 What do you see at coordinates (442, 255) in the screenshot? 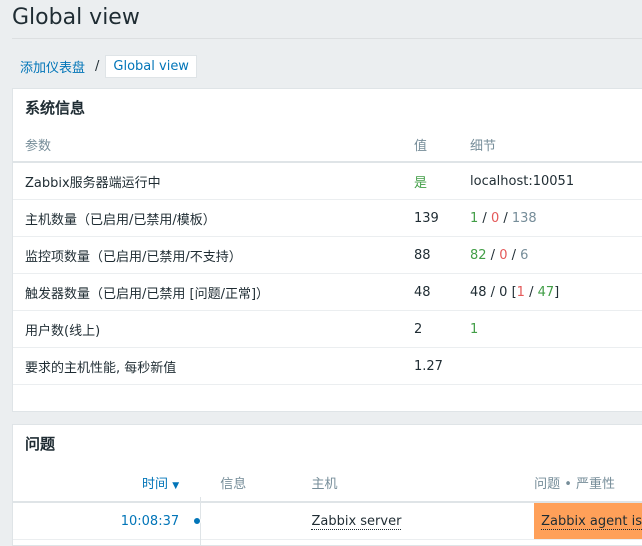
I see `value-cell: 88` at bounding box center [442, 255].